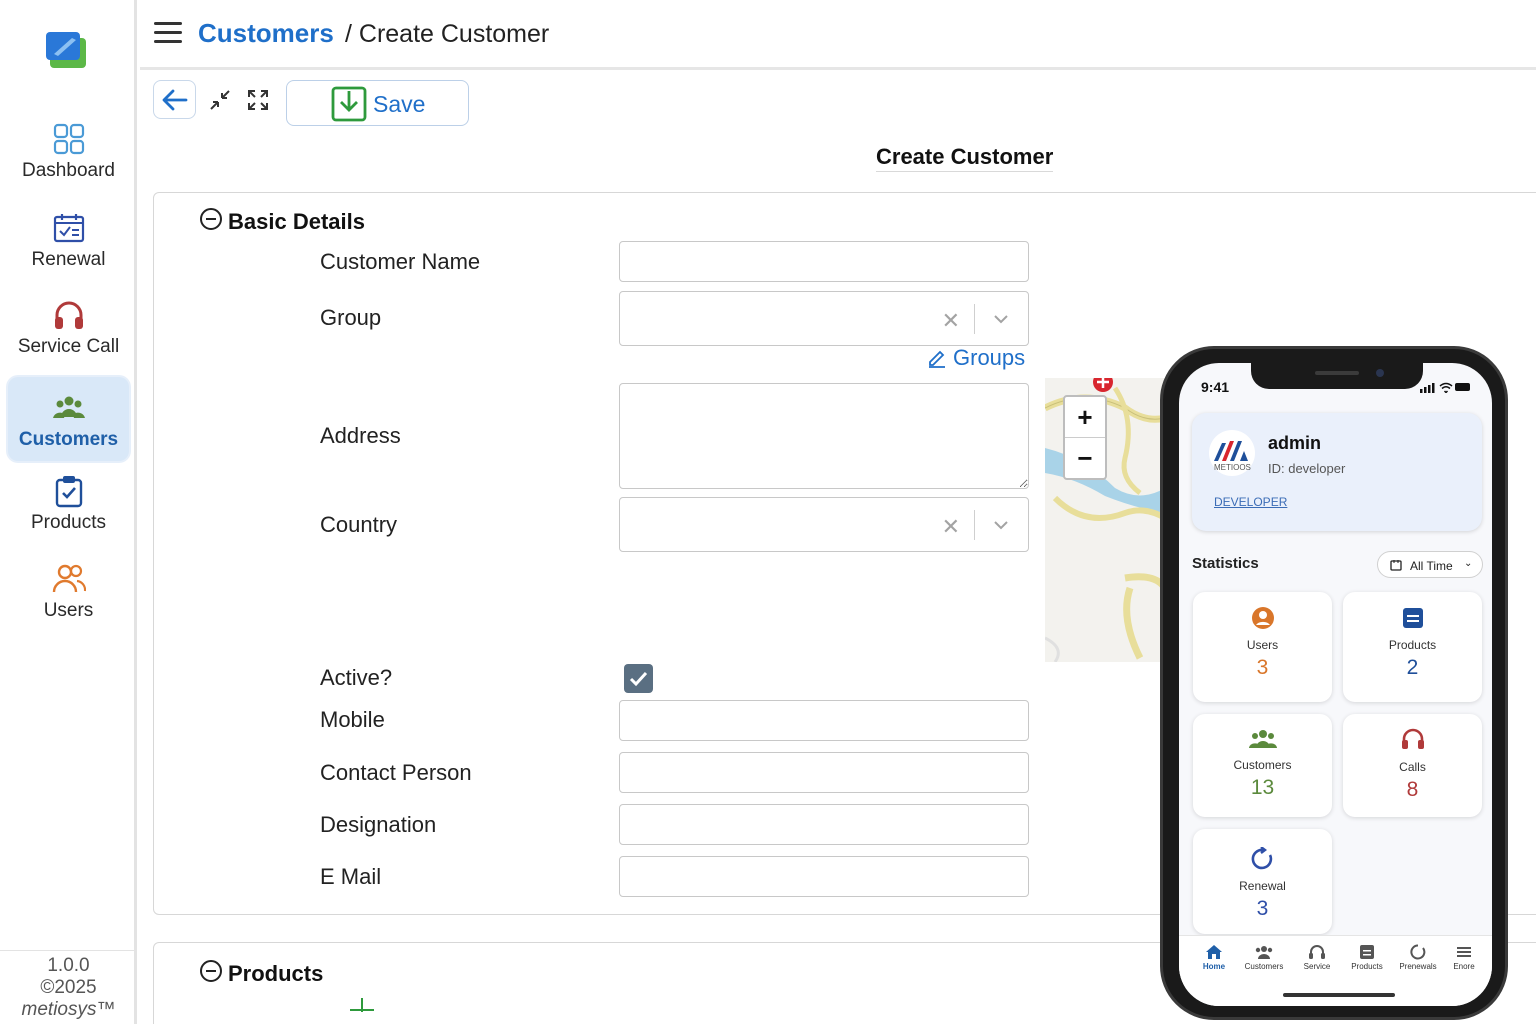  I want to click on stat-card-customers: Customers 13, so click(1262, 765).